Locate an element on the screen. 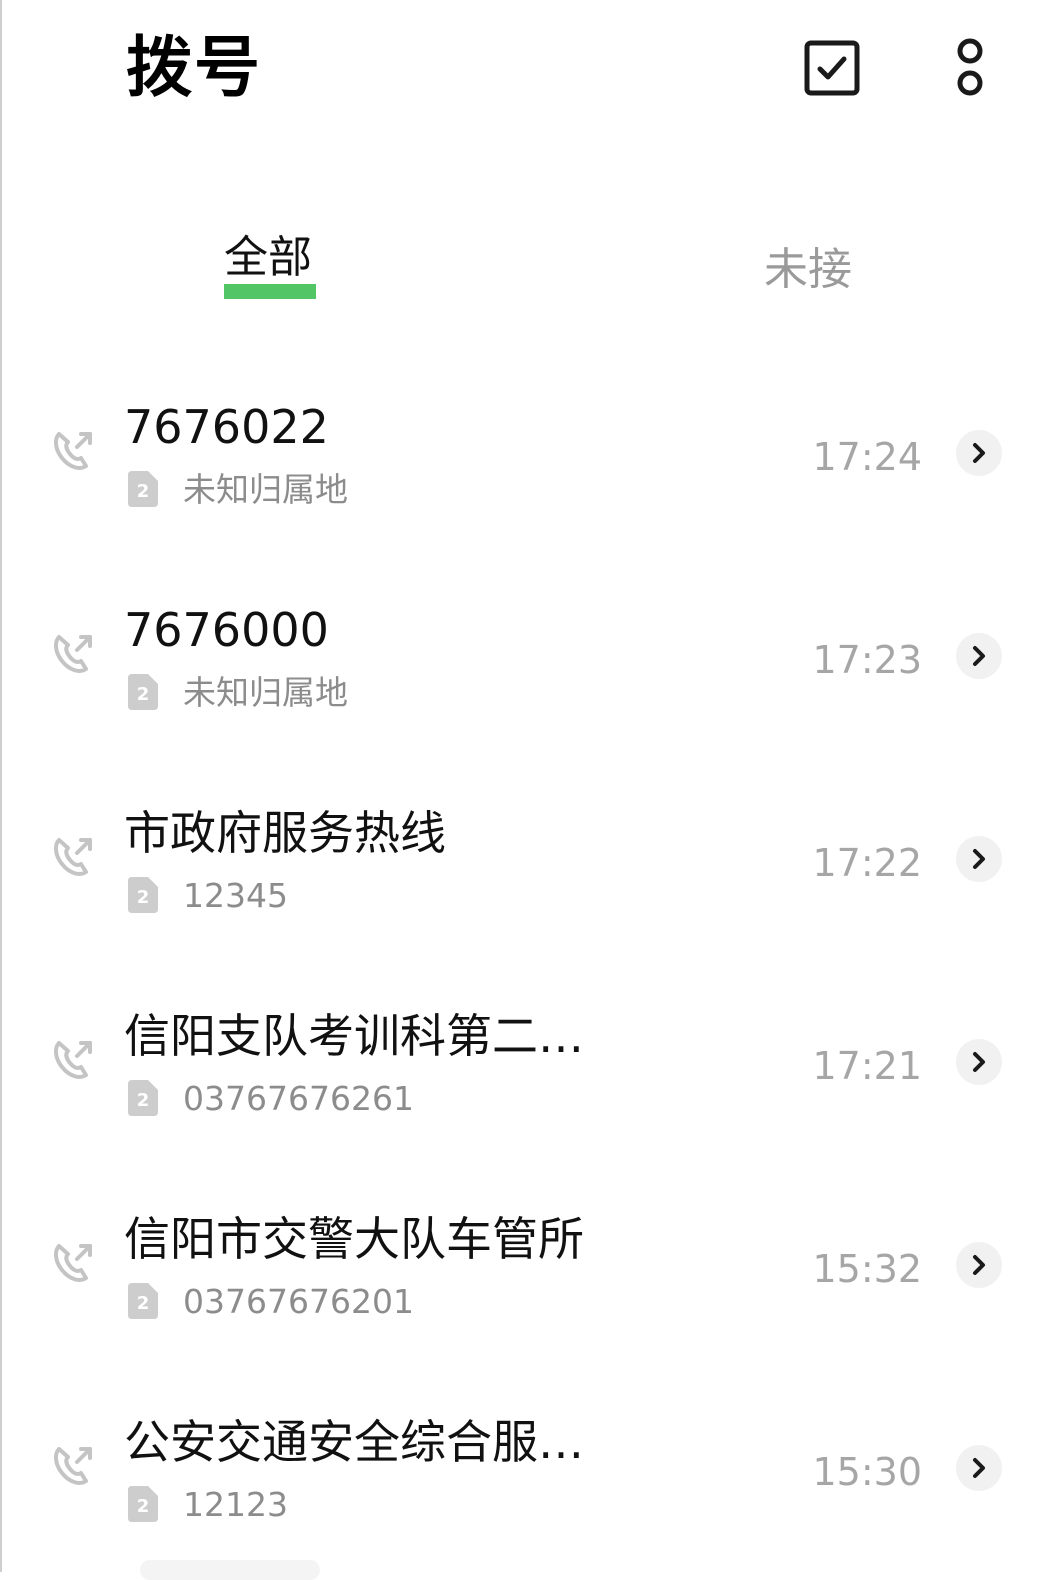 The image size is (1056, 1580). select-button is located at coordinates (832, 68).